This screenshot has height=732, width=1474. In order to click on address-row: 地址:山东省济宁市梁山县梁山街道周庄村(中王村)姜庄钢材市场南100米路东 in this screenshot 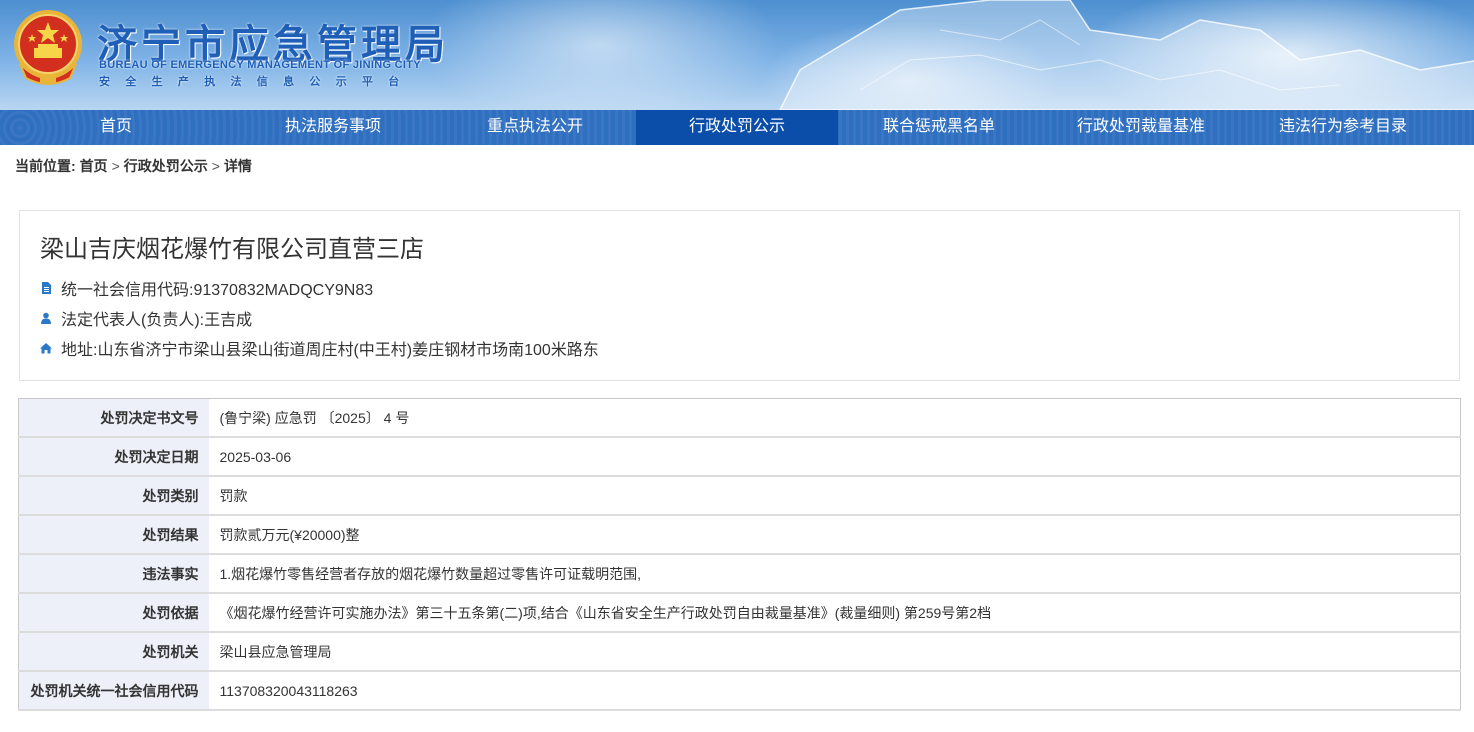, I will do `click(319, 348)`.